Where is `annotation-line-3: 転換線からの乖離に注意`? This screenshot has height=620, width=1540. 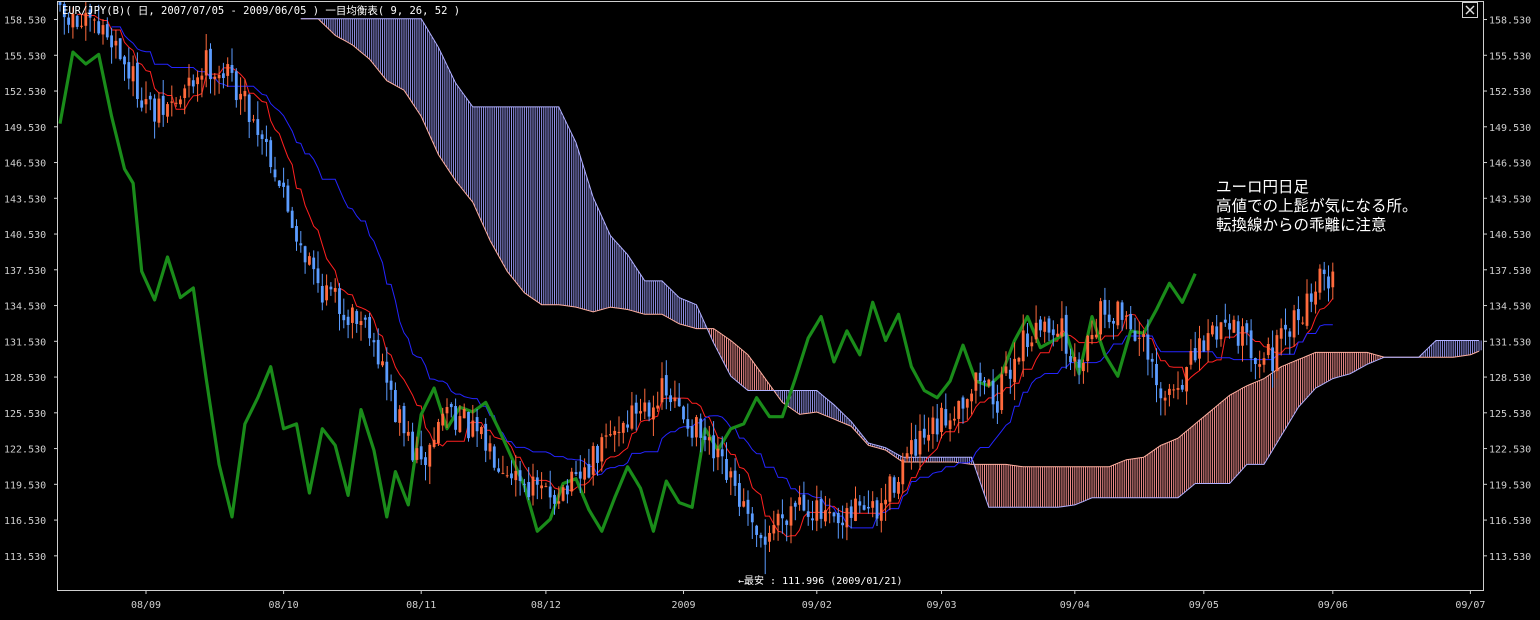
annotation-line-3: 転換線からの乖離に注意 is located at coordinates (1301, 224).